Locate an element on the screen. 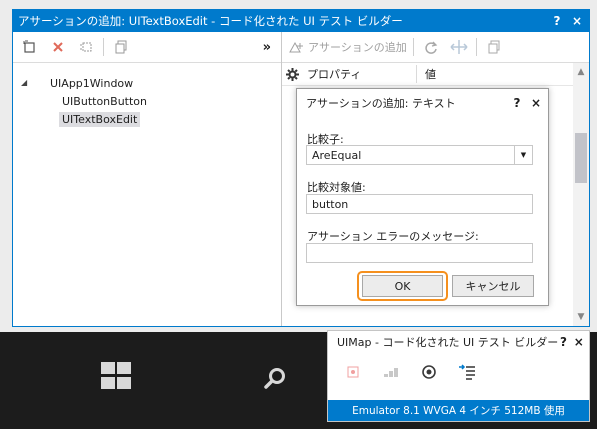 This screenshot has width=597, height=429. steps-icon is located at coordinates (391, 372).